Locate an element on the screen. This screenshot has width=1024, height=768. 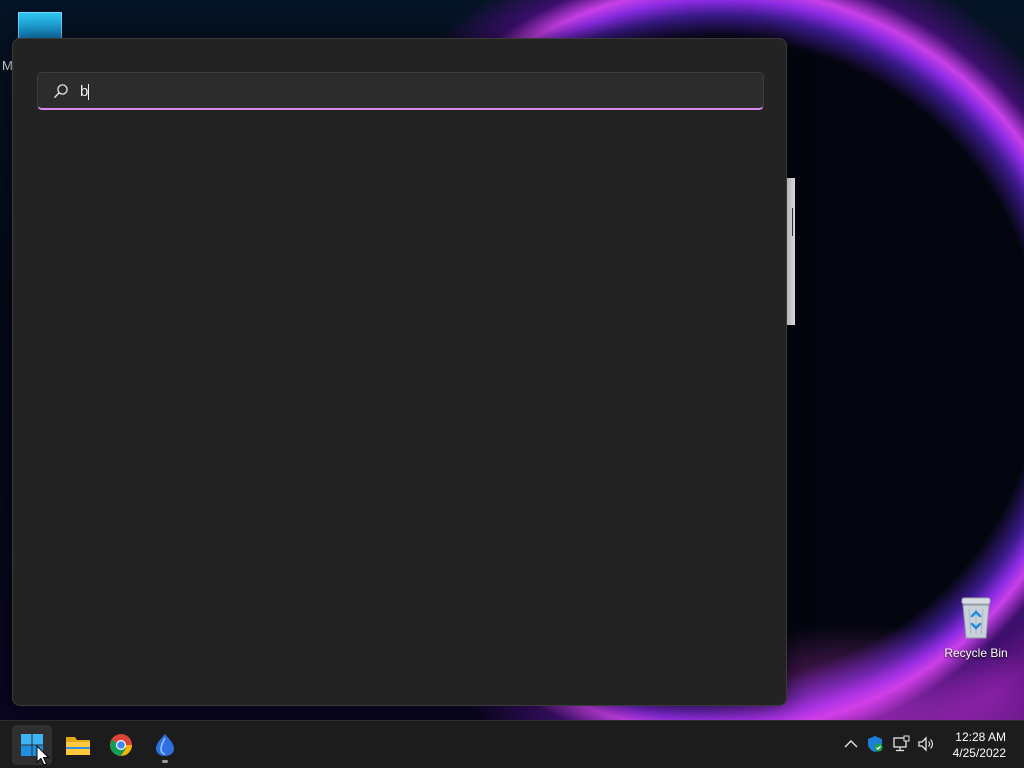
folder-icon is located at coordinates (78, 746).